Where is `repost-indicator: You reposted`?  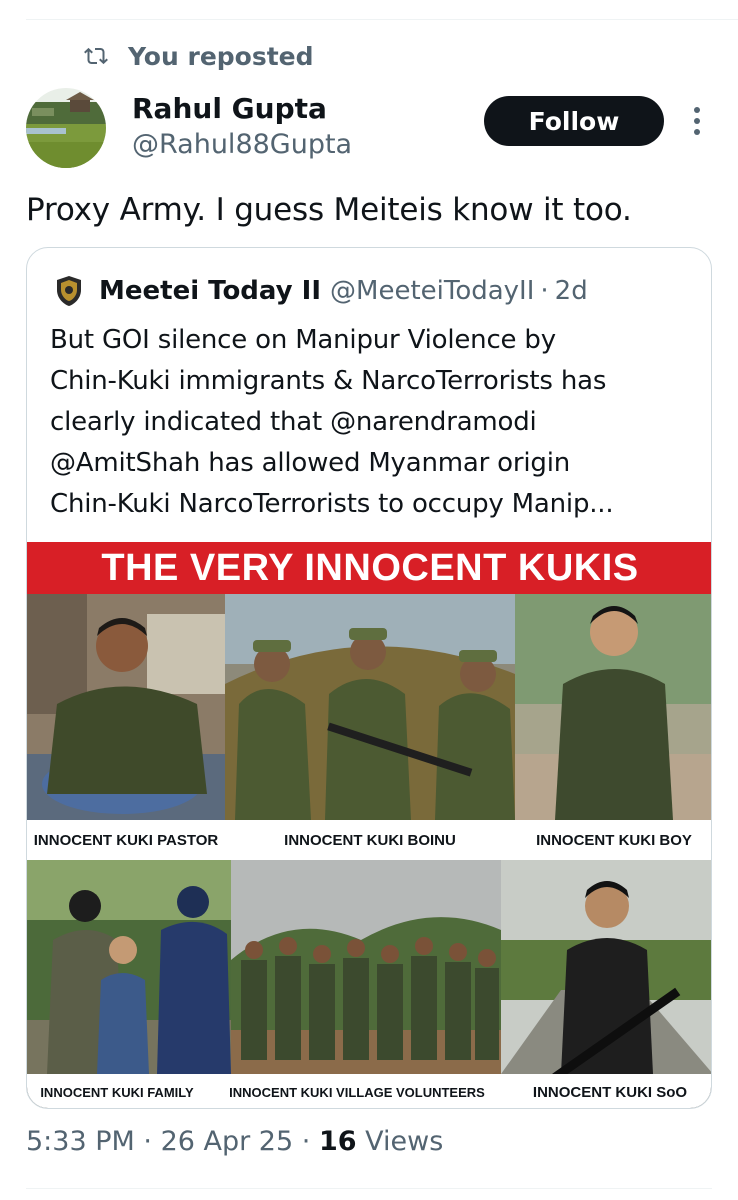
repost-indicator: You reposted is located at coordinates (199, 56).